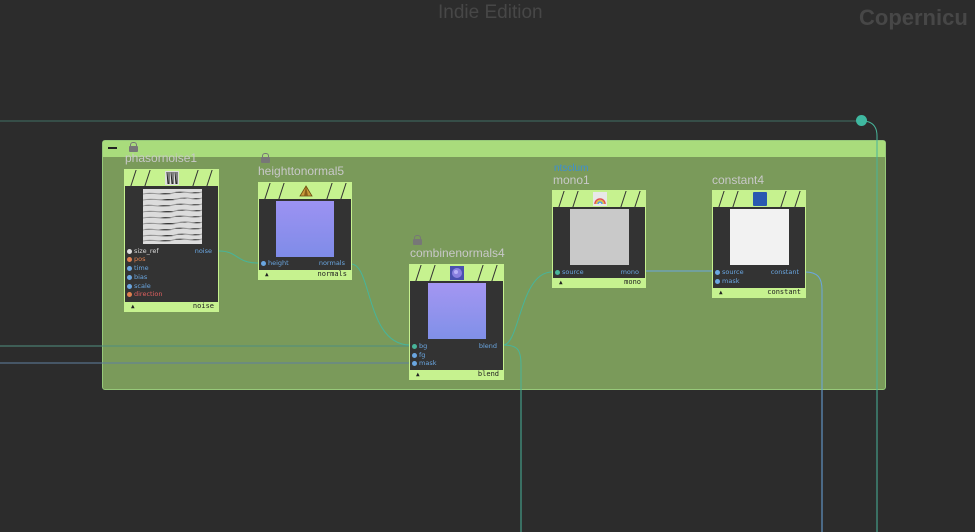 The image size is (975, 532). I want to click on node-combinenormals: bg fg mask blend ▲ blend, so click(456, 322).